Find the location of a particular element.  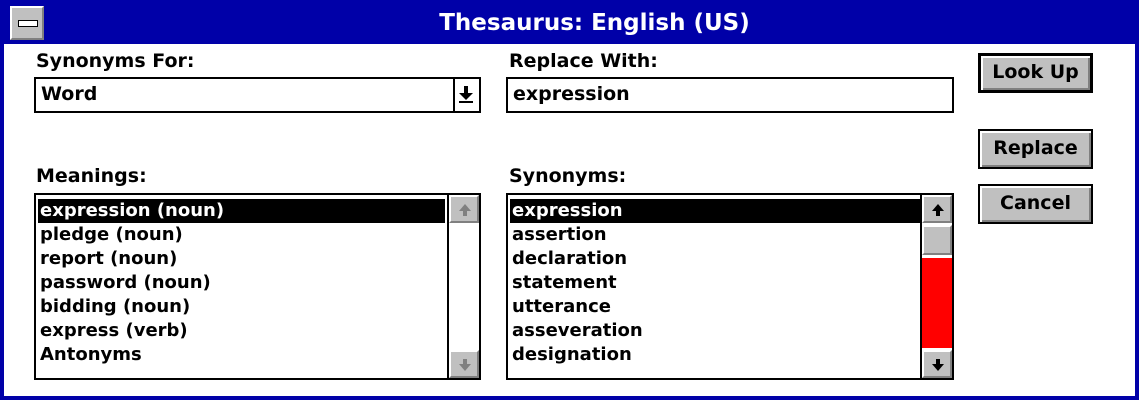

list-item: asseveration is located at coordinates (576, 331).